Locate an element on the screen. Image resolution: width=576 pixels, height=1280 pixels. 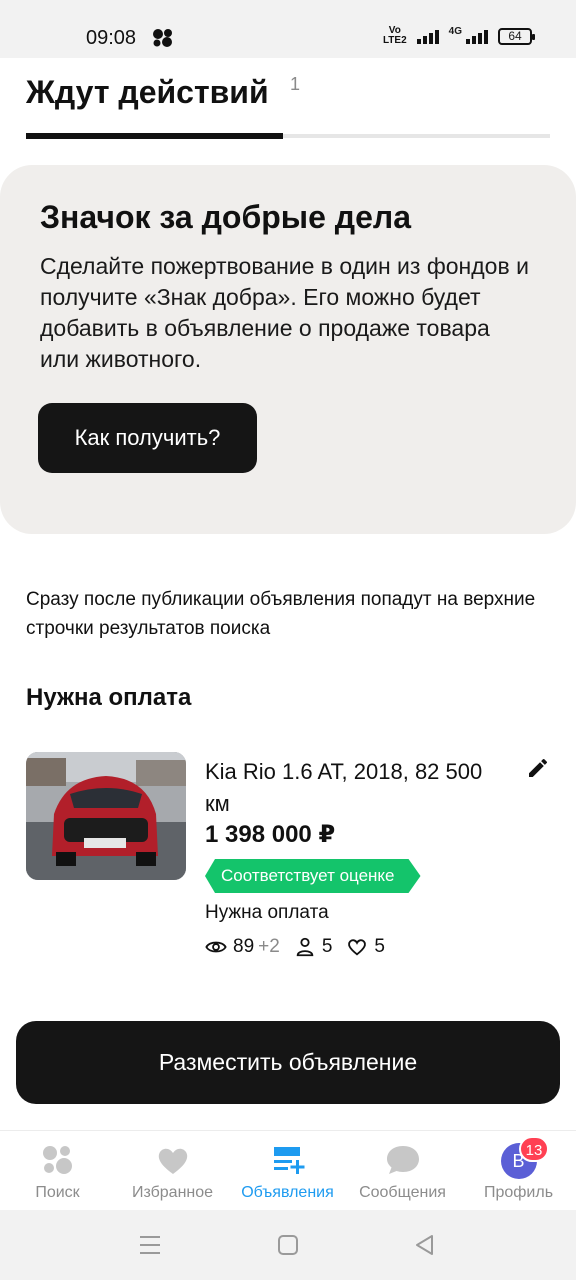
contacts-stat: 5 is located at coordinates (313, 947).